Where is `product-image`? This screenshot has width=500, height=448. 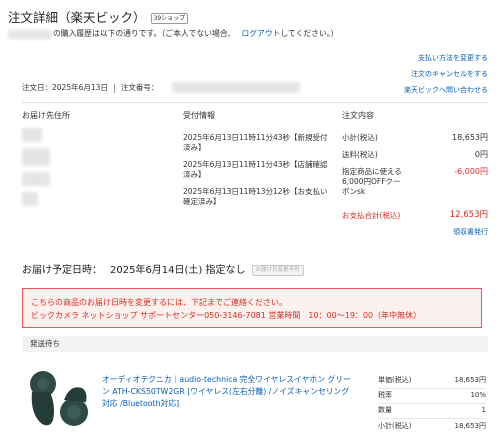
product-image is located at coordinates (58, 400).